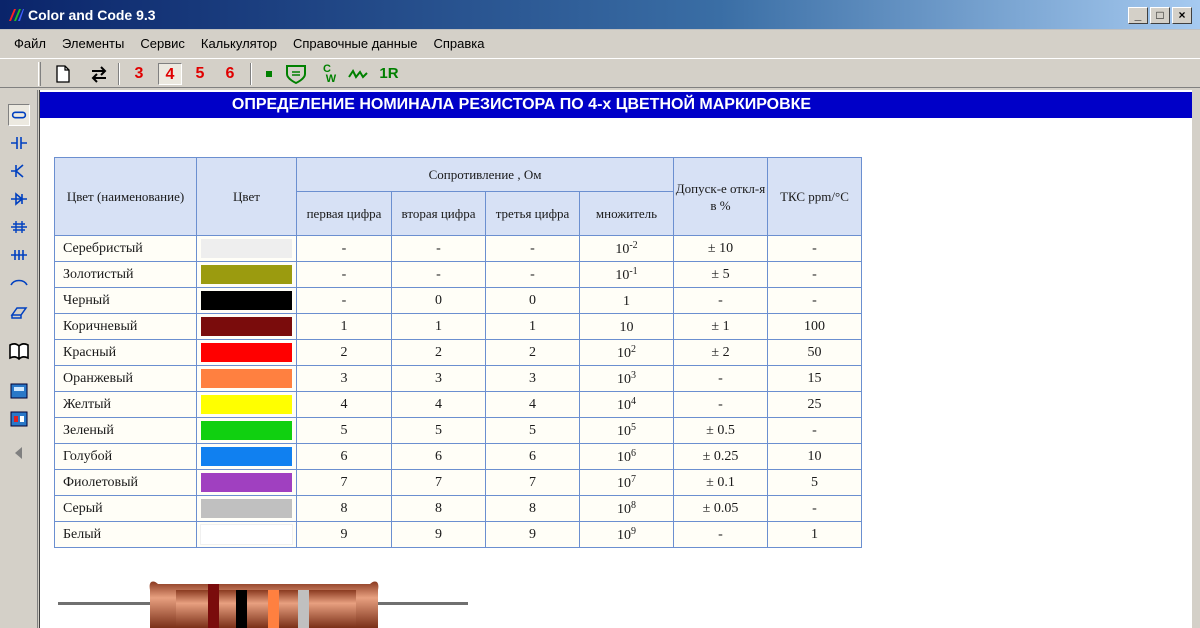 Image resolution: width=1200 pixels, height=628 pixels. Describe the element at coordinates (438, 404) in the screenshot. I see `cell-second-digit: 4` at that location.